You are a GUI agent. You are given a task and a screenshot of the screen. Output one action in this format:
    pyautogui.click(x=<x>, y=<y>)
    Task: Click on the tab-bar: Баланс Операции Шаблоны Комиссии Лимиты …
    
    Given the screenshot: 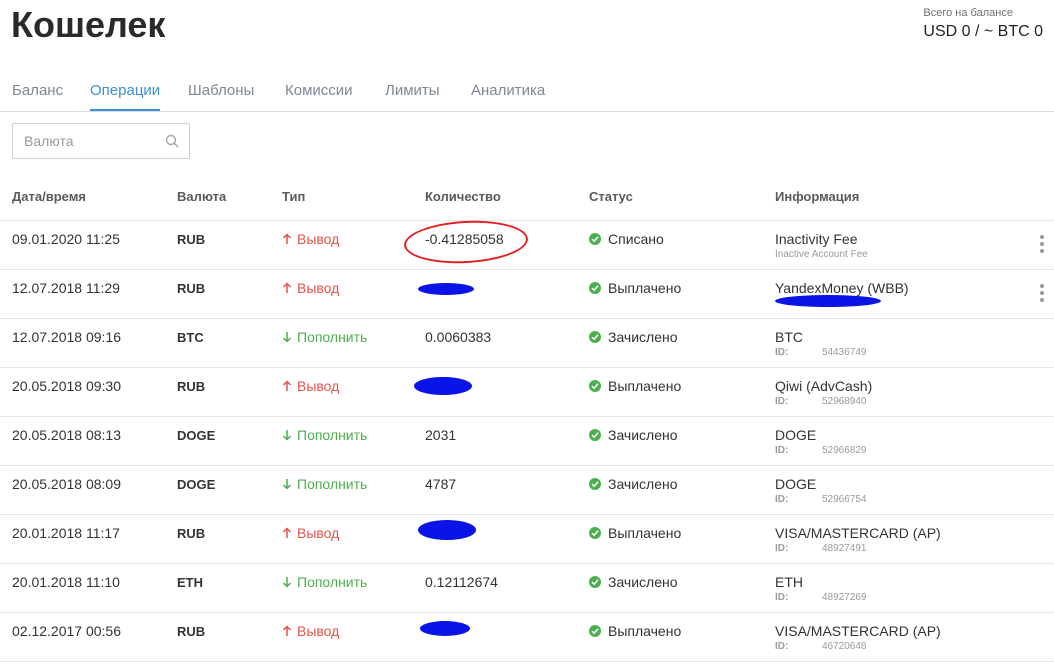 What is the action you would take?
    pyautogui.click(x=527, y=96)
    